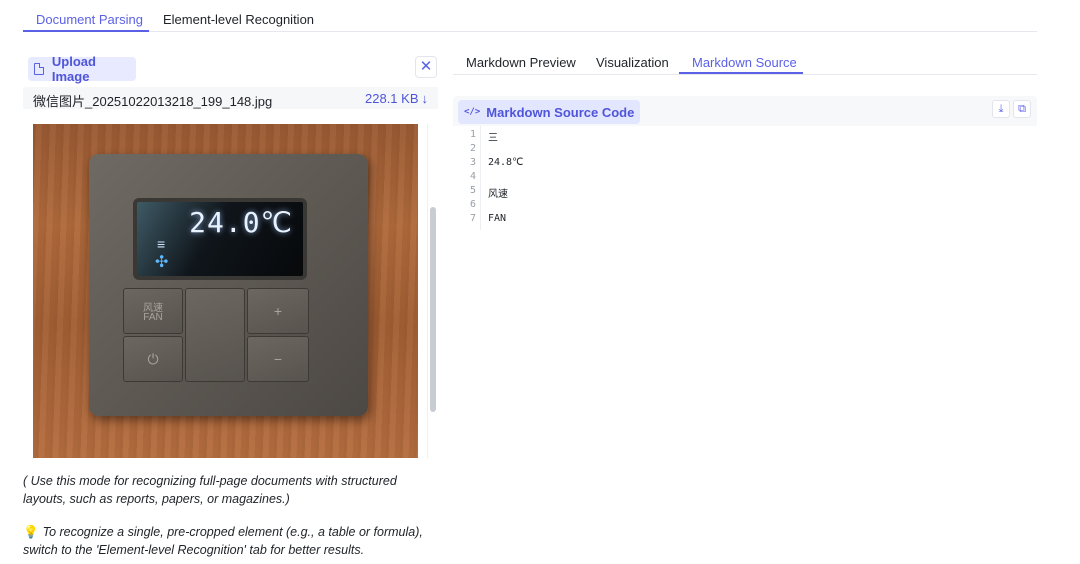 This screenshot has height=564, width=1080. I want to click on power-icon: ⏻, so click(153, 359).